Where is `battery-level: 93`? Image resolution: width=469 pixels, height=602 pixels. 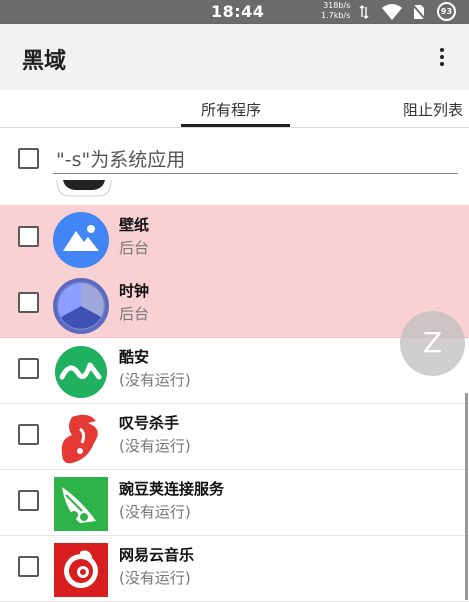
battery-level: 93 is located at coordinates (446, 11).